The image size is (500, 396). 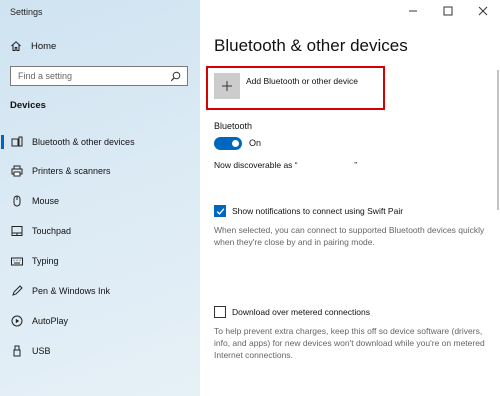 I want to click on sidebar-item-mouse: Mouse, so click(x=100, y=201).